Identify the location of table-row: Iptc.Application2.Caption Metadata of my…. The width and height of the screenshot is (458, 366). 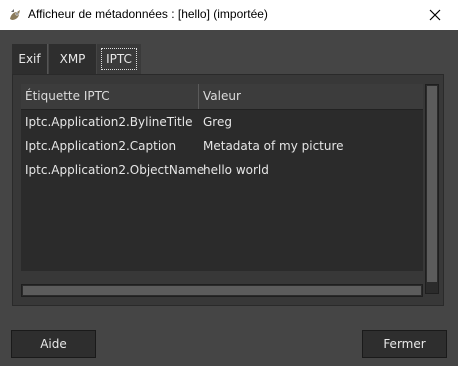
(222, 146).